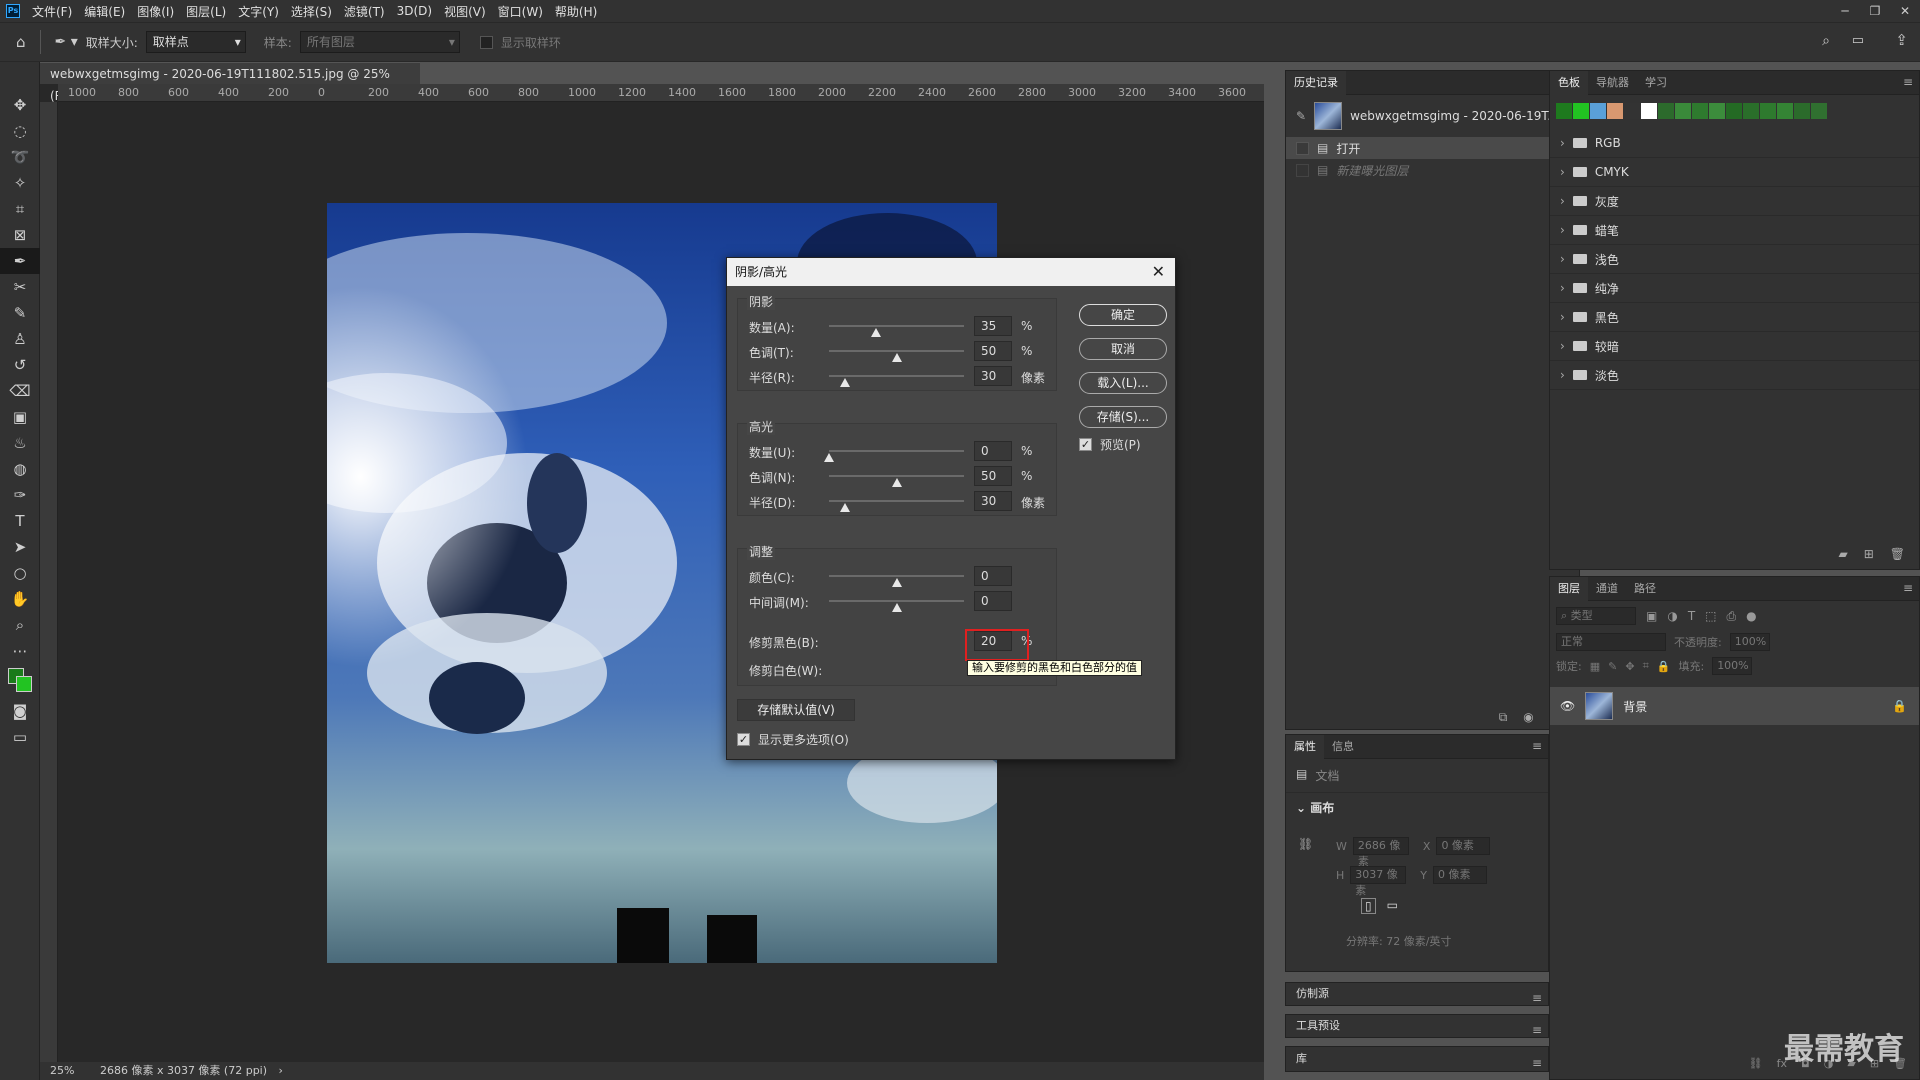 This screenshot has height=1080, width=1920. Describe the element at coordinates (1463, 846) in the screenshot. I see `x-field: 0 像素` at that location.